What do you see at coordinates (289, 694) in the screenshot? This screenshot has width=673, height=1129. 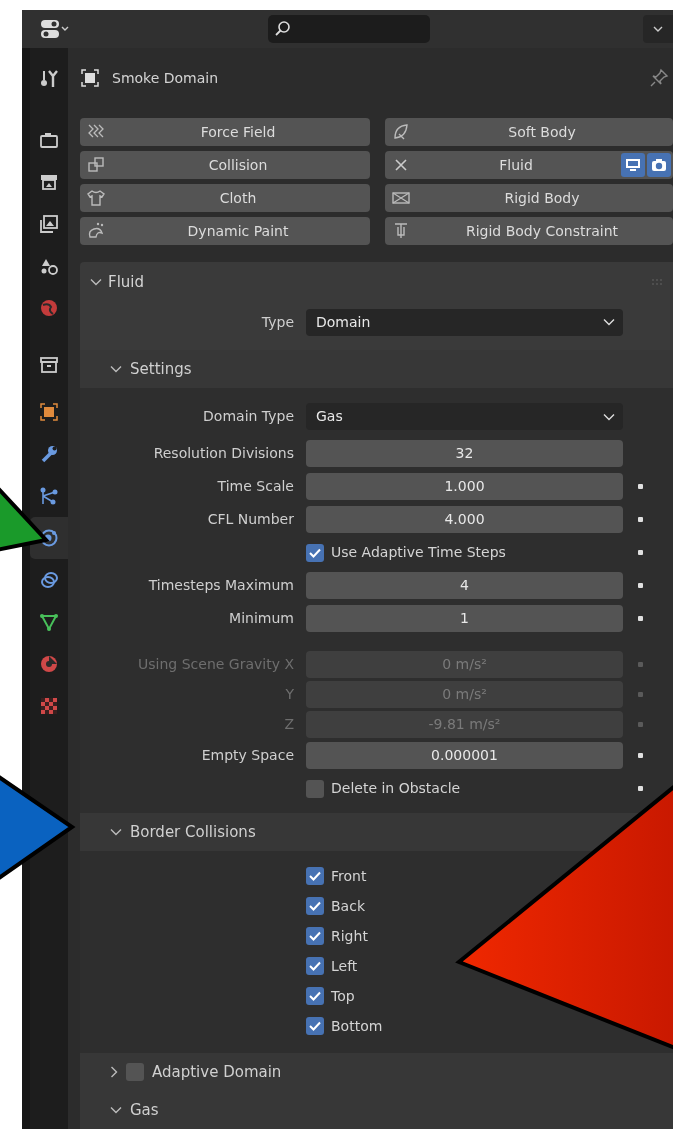 I see `field-label: Y` at bounding box center [289, 694].